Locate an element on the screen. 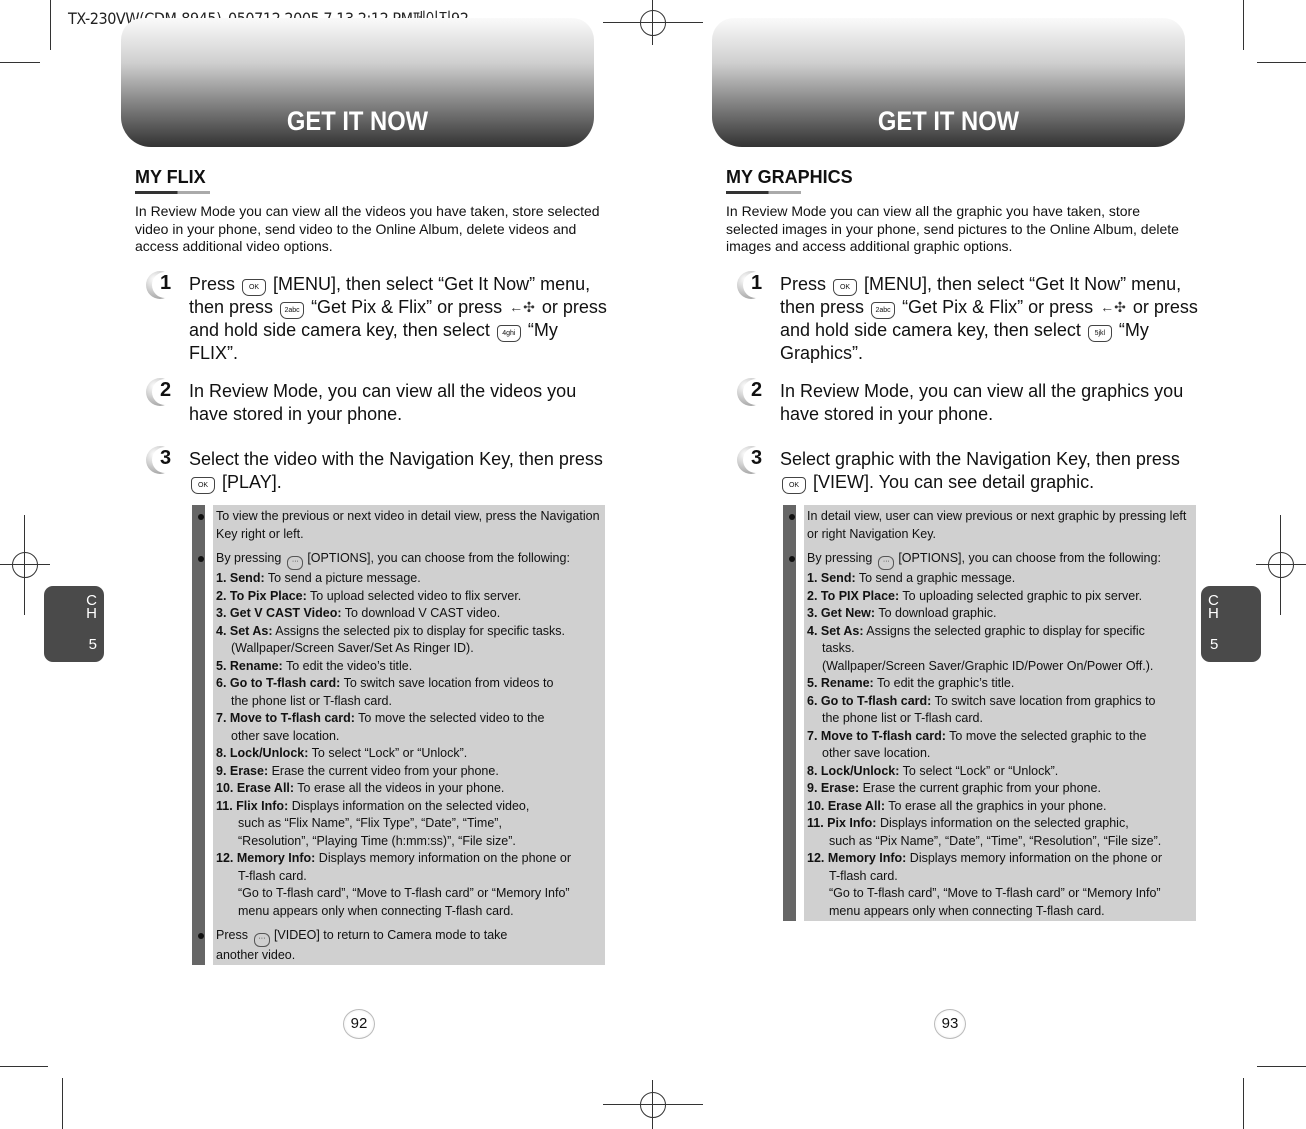 This screenshot has height=1129, width=1306. option-desc-cont: tasks. is located at coordinates (838, 648).